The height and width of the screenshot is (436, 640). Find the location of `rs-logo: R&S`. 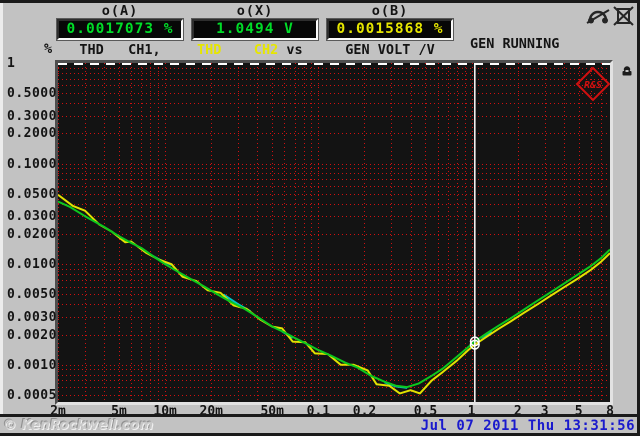

rs-logo: R&S is located at coordinates (593, 84).